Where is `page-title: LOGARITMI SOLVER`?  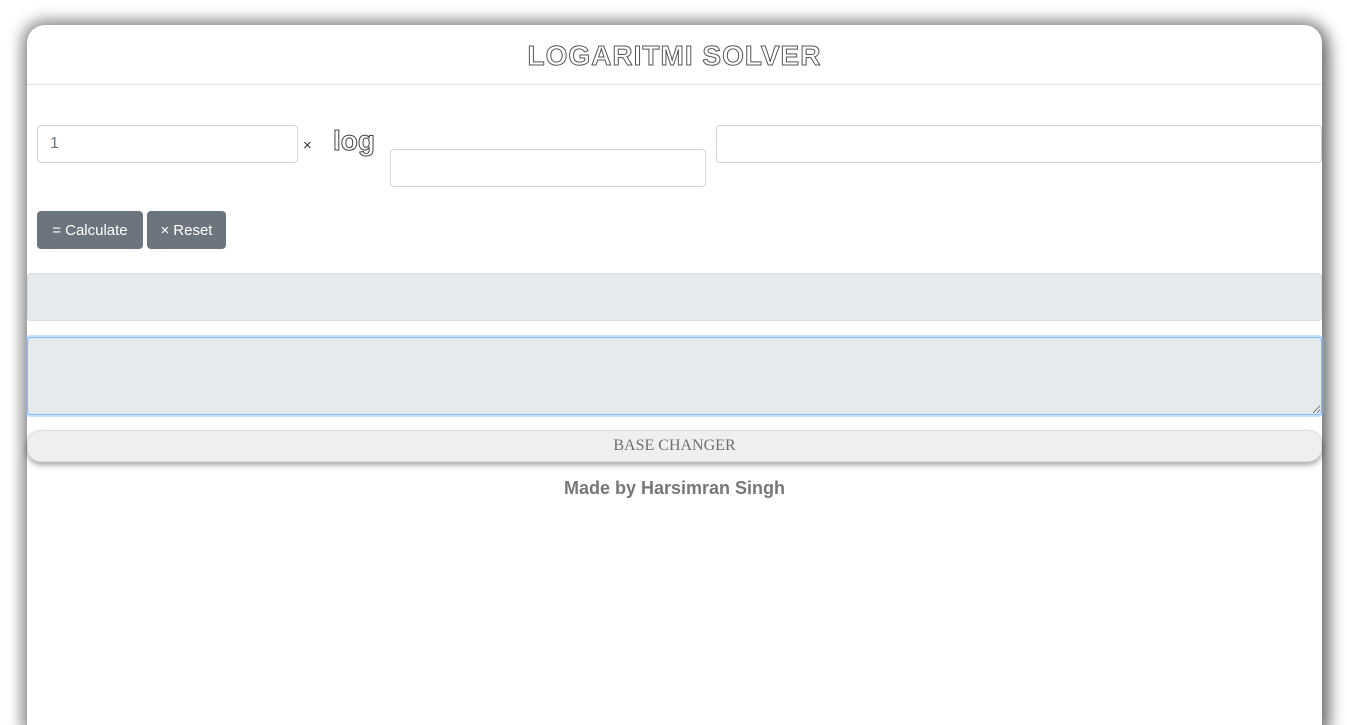
page-title: LOGARITMI SOLVER is located at coordinates (674, 55).